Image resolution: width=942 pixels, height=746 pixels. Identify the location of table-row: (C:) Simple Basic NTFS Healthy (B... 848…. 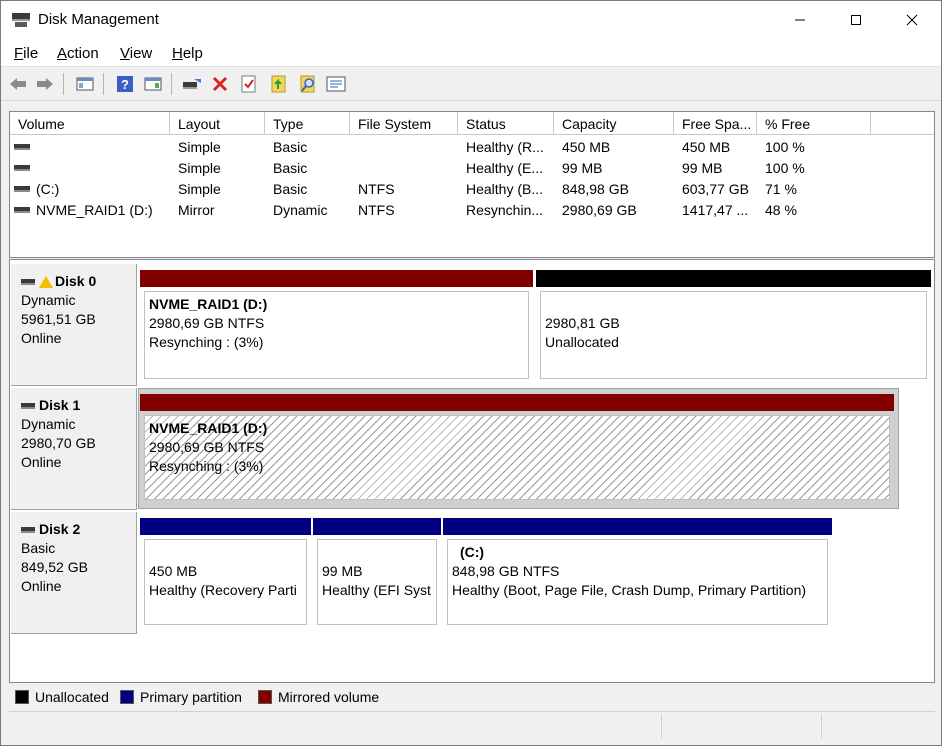
(472, 189).